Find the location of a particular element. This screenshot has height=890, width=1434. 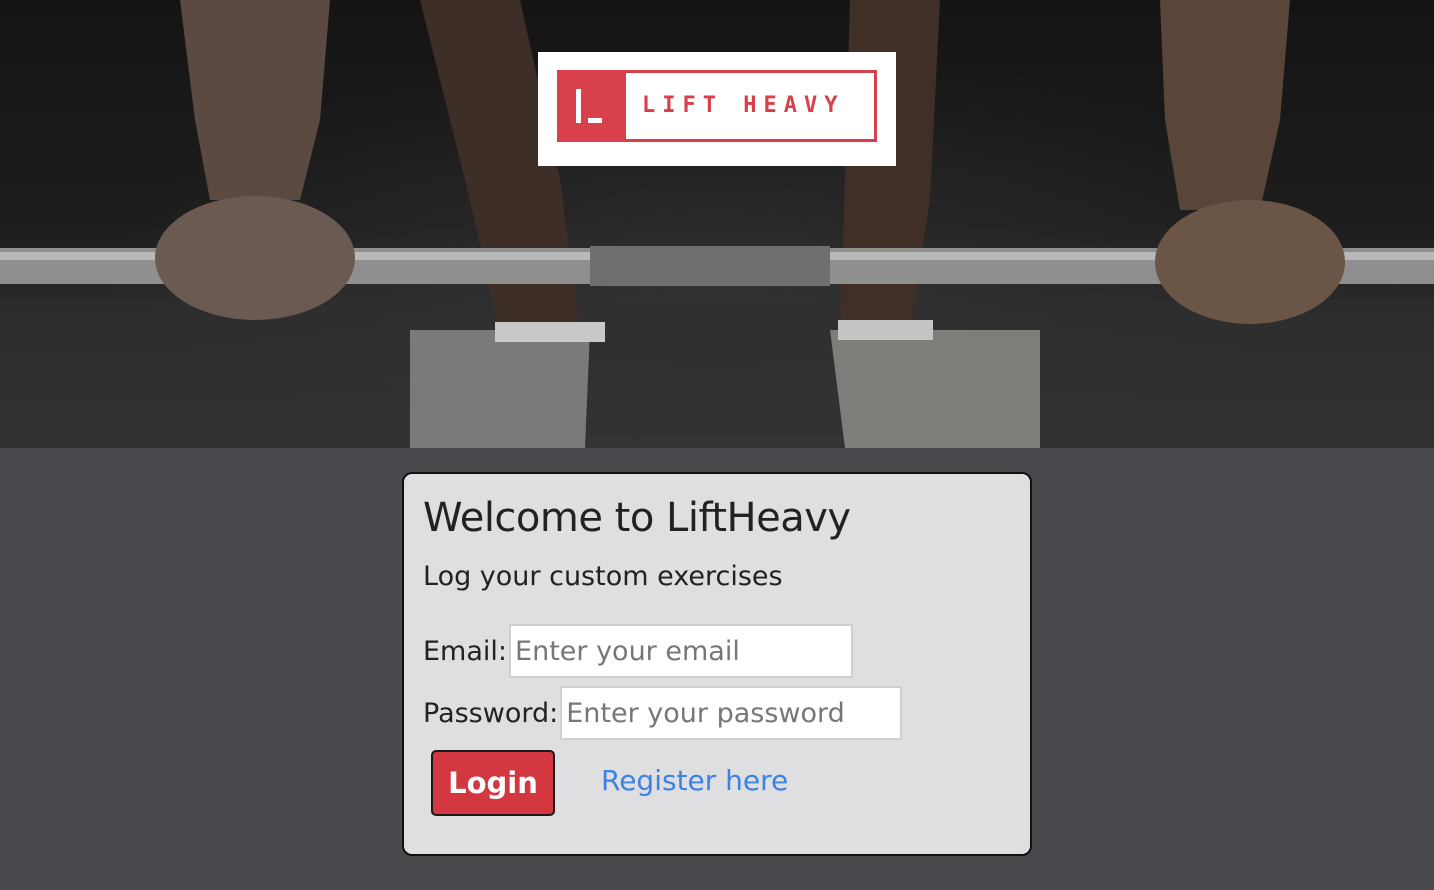

page-title: Welcome to LiftHeavy is located at coordinates (637, 518).